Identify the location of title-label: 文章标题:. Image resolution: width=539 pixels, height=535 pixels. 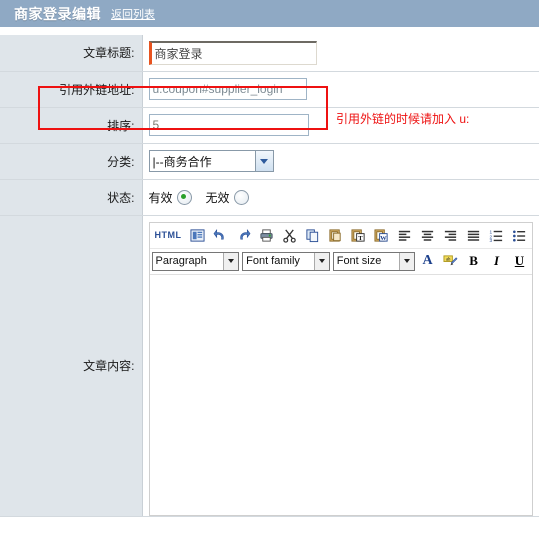
(71, 53).